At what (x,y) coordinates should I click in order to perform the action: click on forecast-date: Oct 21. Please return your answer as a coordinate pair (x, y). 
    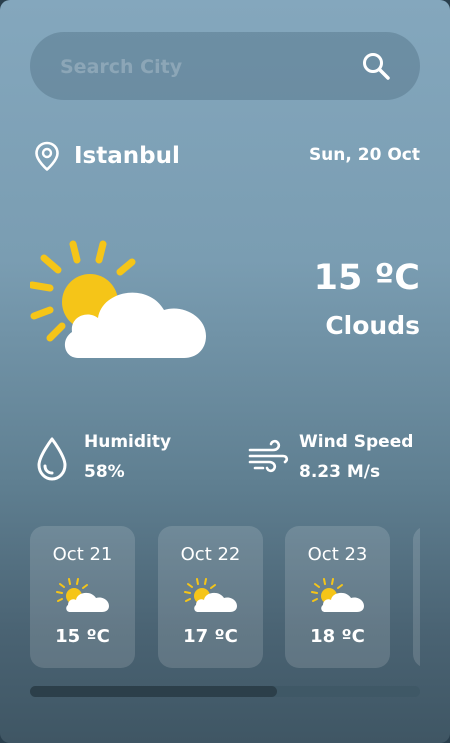
    Looking at the image, I should click on (82, 554).